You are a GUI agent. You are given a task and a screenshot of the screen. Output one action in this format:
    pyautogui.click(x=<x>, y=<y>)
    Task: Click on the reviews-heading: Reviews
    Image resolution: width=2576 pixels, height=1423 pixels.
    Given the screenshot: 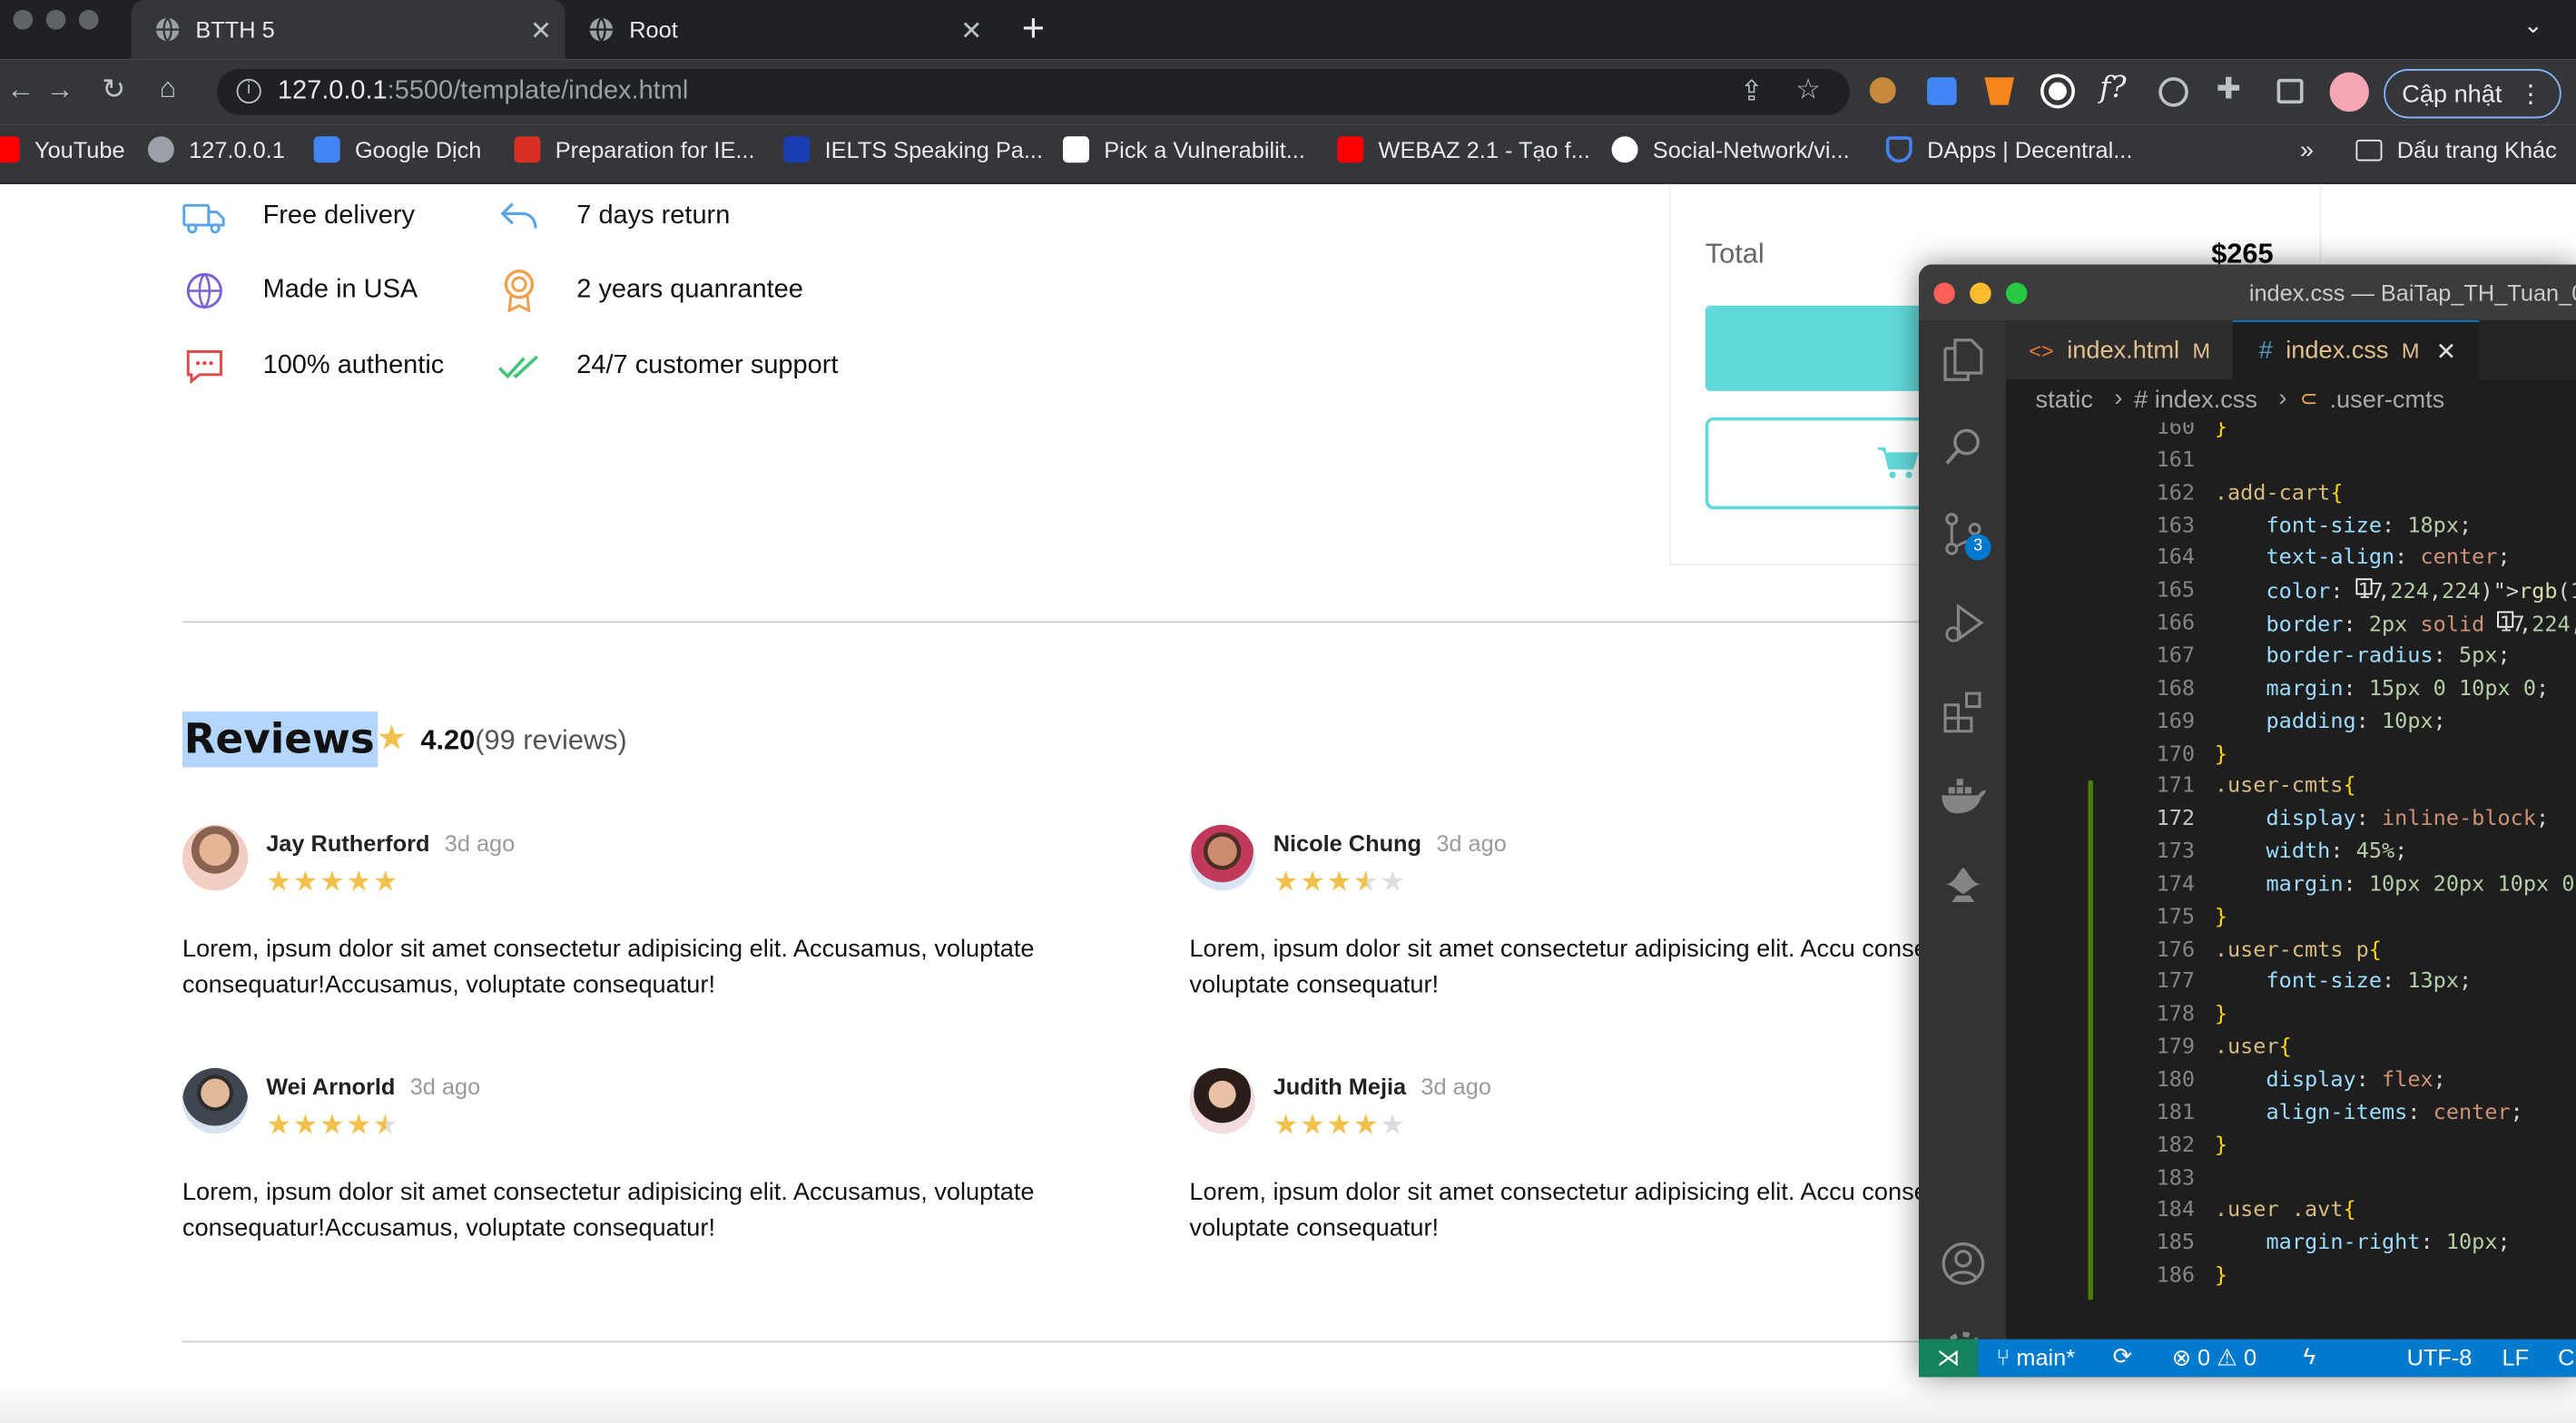 What is the action you would take?
    pyautogui.click(x=280, y=739)
    